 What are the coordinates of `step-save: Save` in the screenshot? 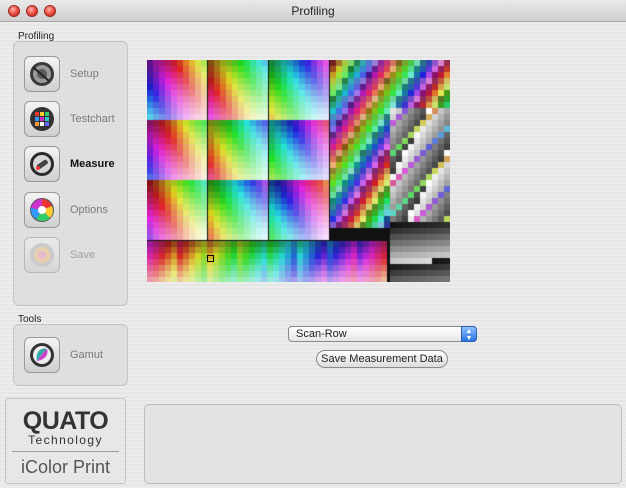 It's located at (74, 255).